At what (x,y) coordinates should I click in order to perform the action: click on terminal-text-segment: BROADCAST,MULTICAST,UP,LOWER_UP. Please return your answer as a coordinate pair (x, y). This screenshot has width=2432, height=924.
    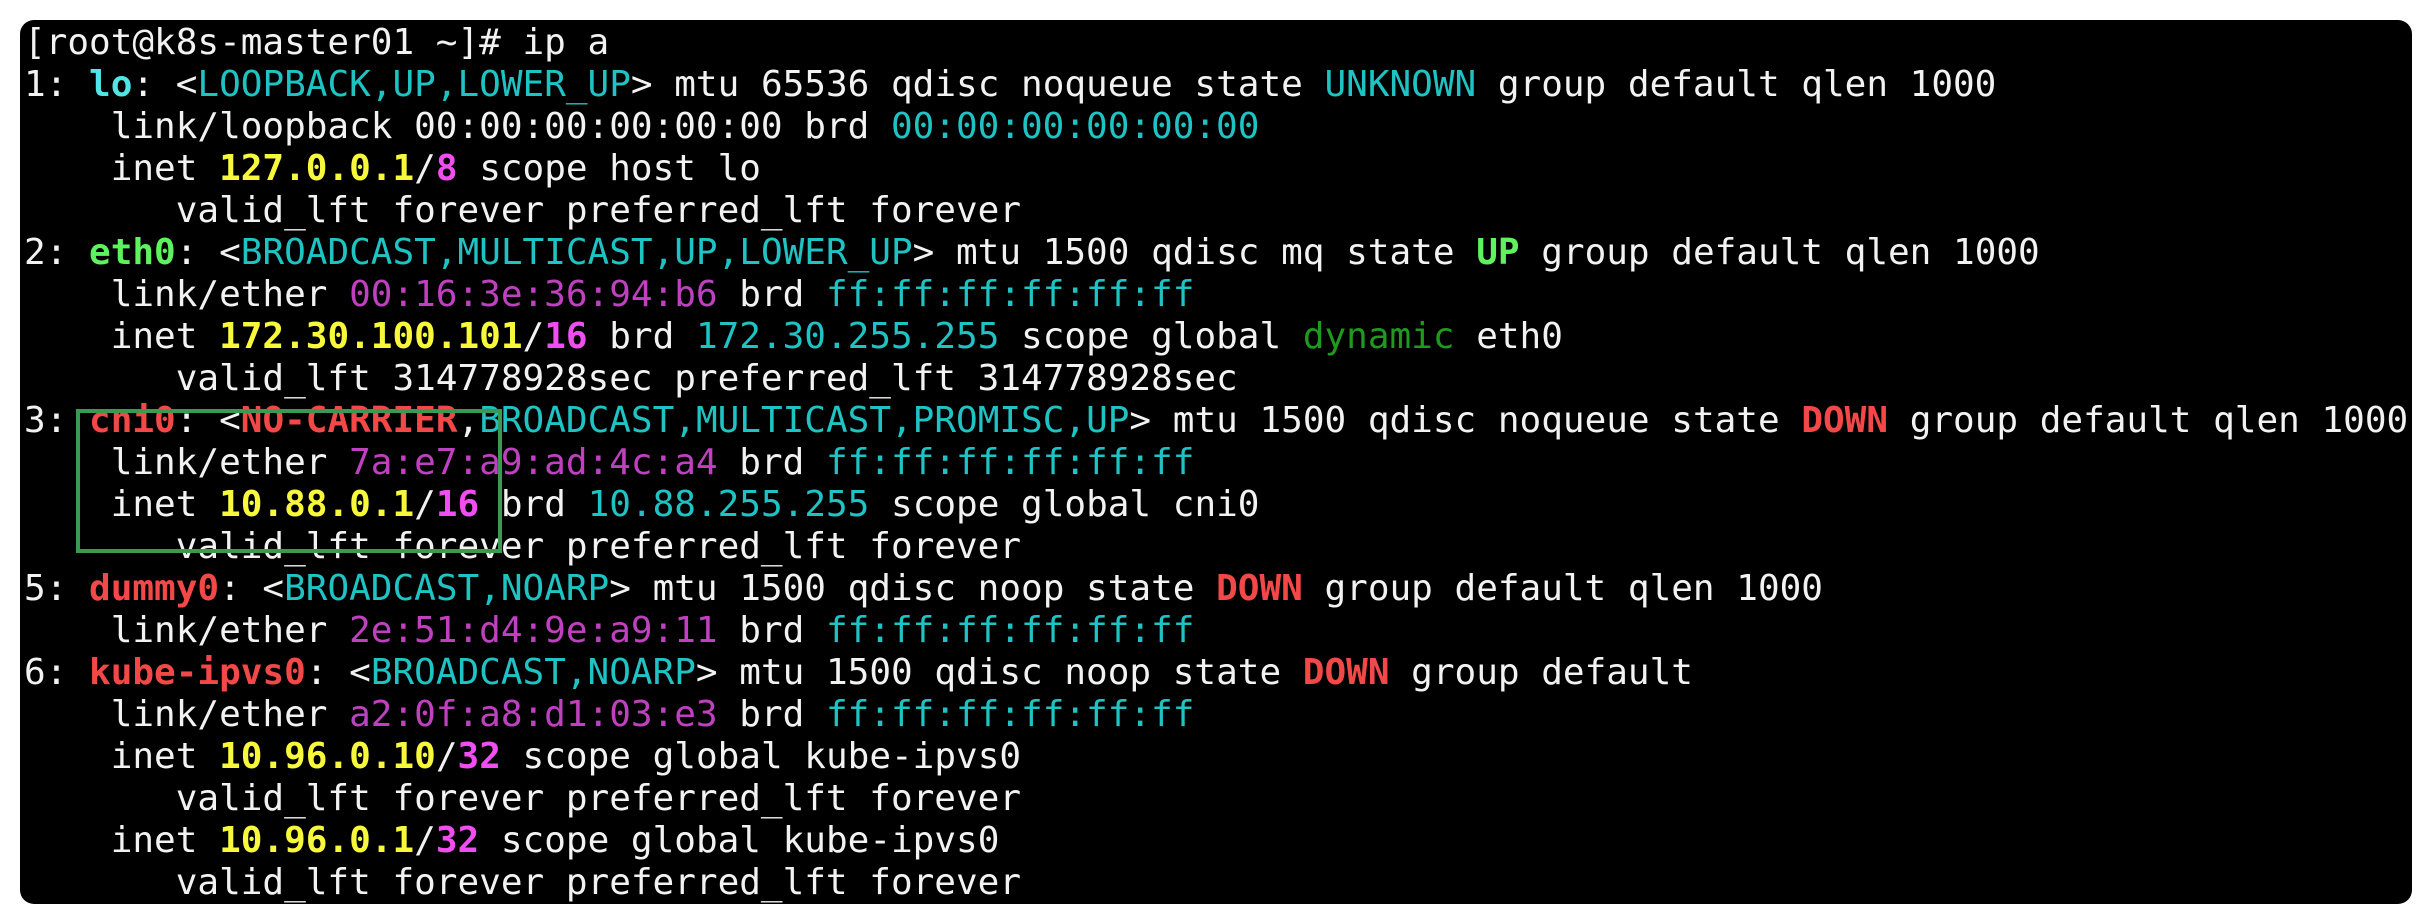
    Looking at the image, I should click on (576, 252).